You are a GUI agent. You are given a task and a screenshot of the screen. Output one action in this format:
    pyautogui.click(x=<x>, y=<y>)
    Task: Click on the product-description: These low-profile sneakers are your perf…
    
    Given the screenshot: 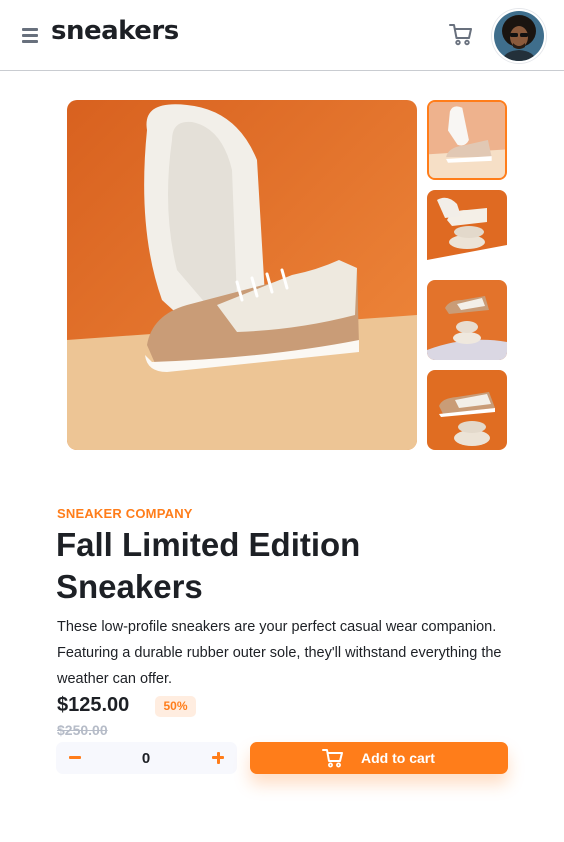 What is the action you would take?
    pyautogui.click(x=279, y=653)
    